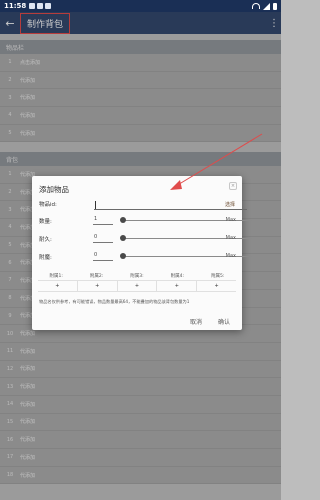 The height and width of the screenshot is (500, 320). I want to click on quantity-label: 数量:, so click(45, 222).